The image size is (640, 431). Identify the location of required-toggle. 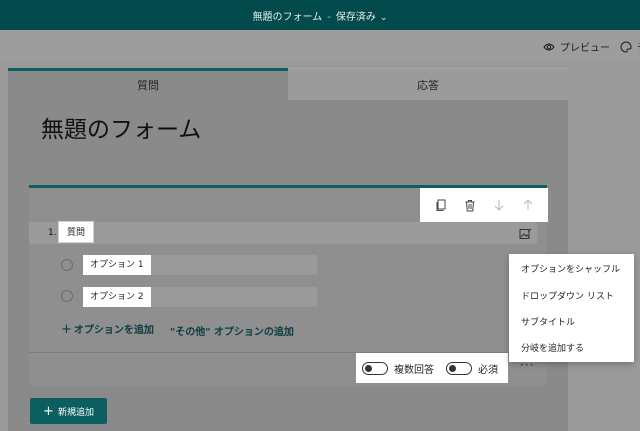
(459, 368).